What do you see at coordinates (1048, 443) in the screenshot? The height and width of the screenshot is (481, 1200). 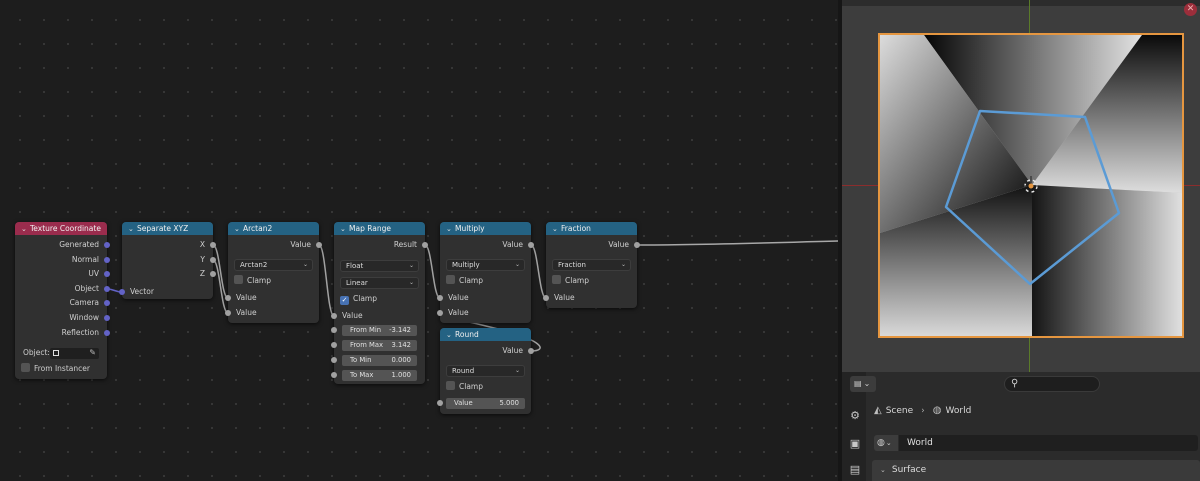 I see `world-name-field: World` at bounding box center [1048, 443].